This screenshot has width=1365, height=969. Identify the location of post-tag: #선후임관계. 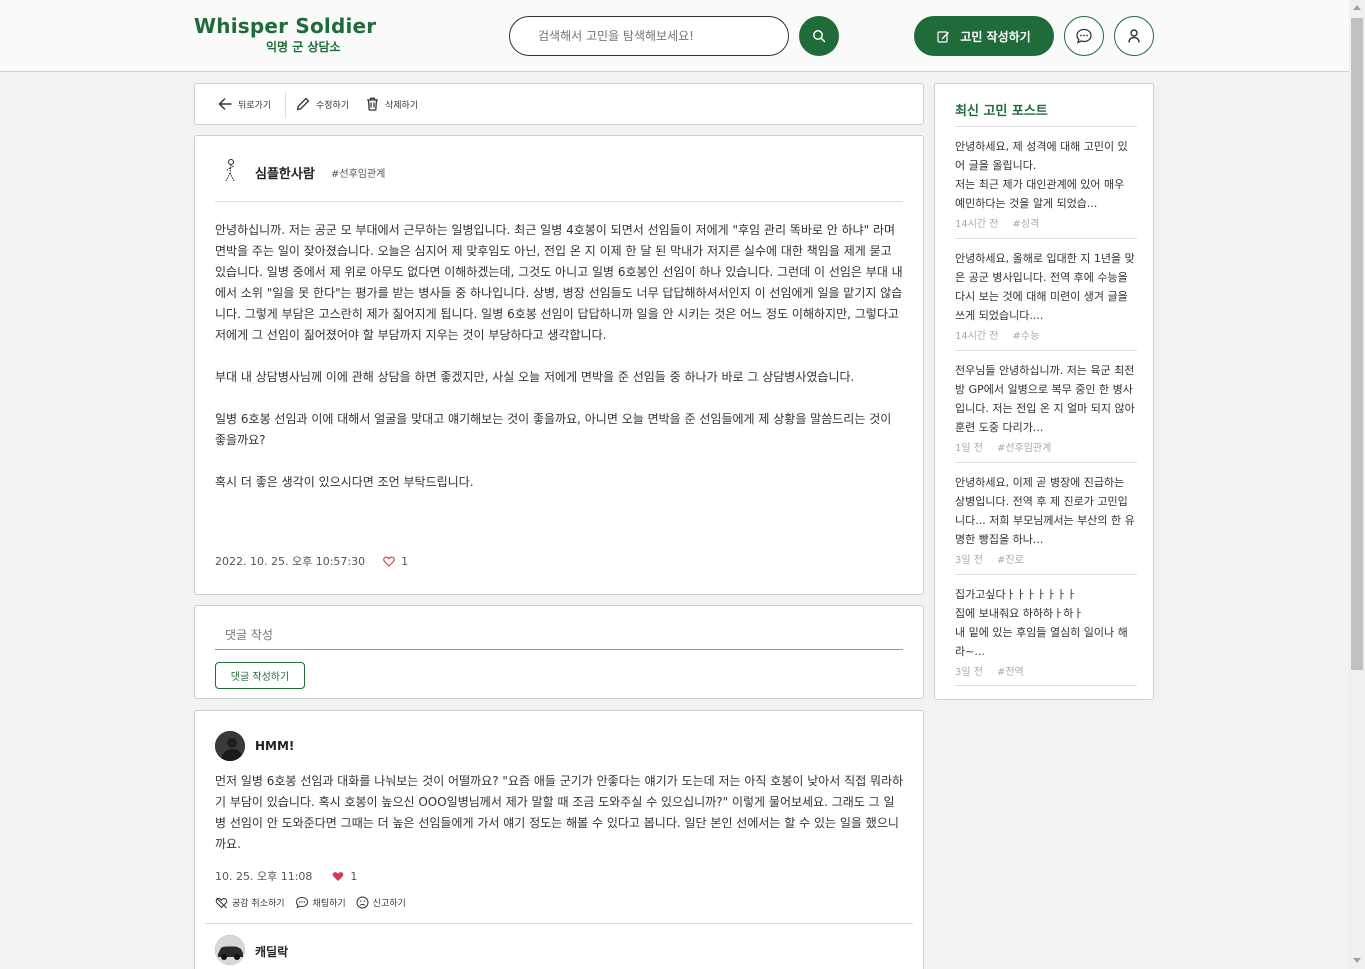
(358, 172).